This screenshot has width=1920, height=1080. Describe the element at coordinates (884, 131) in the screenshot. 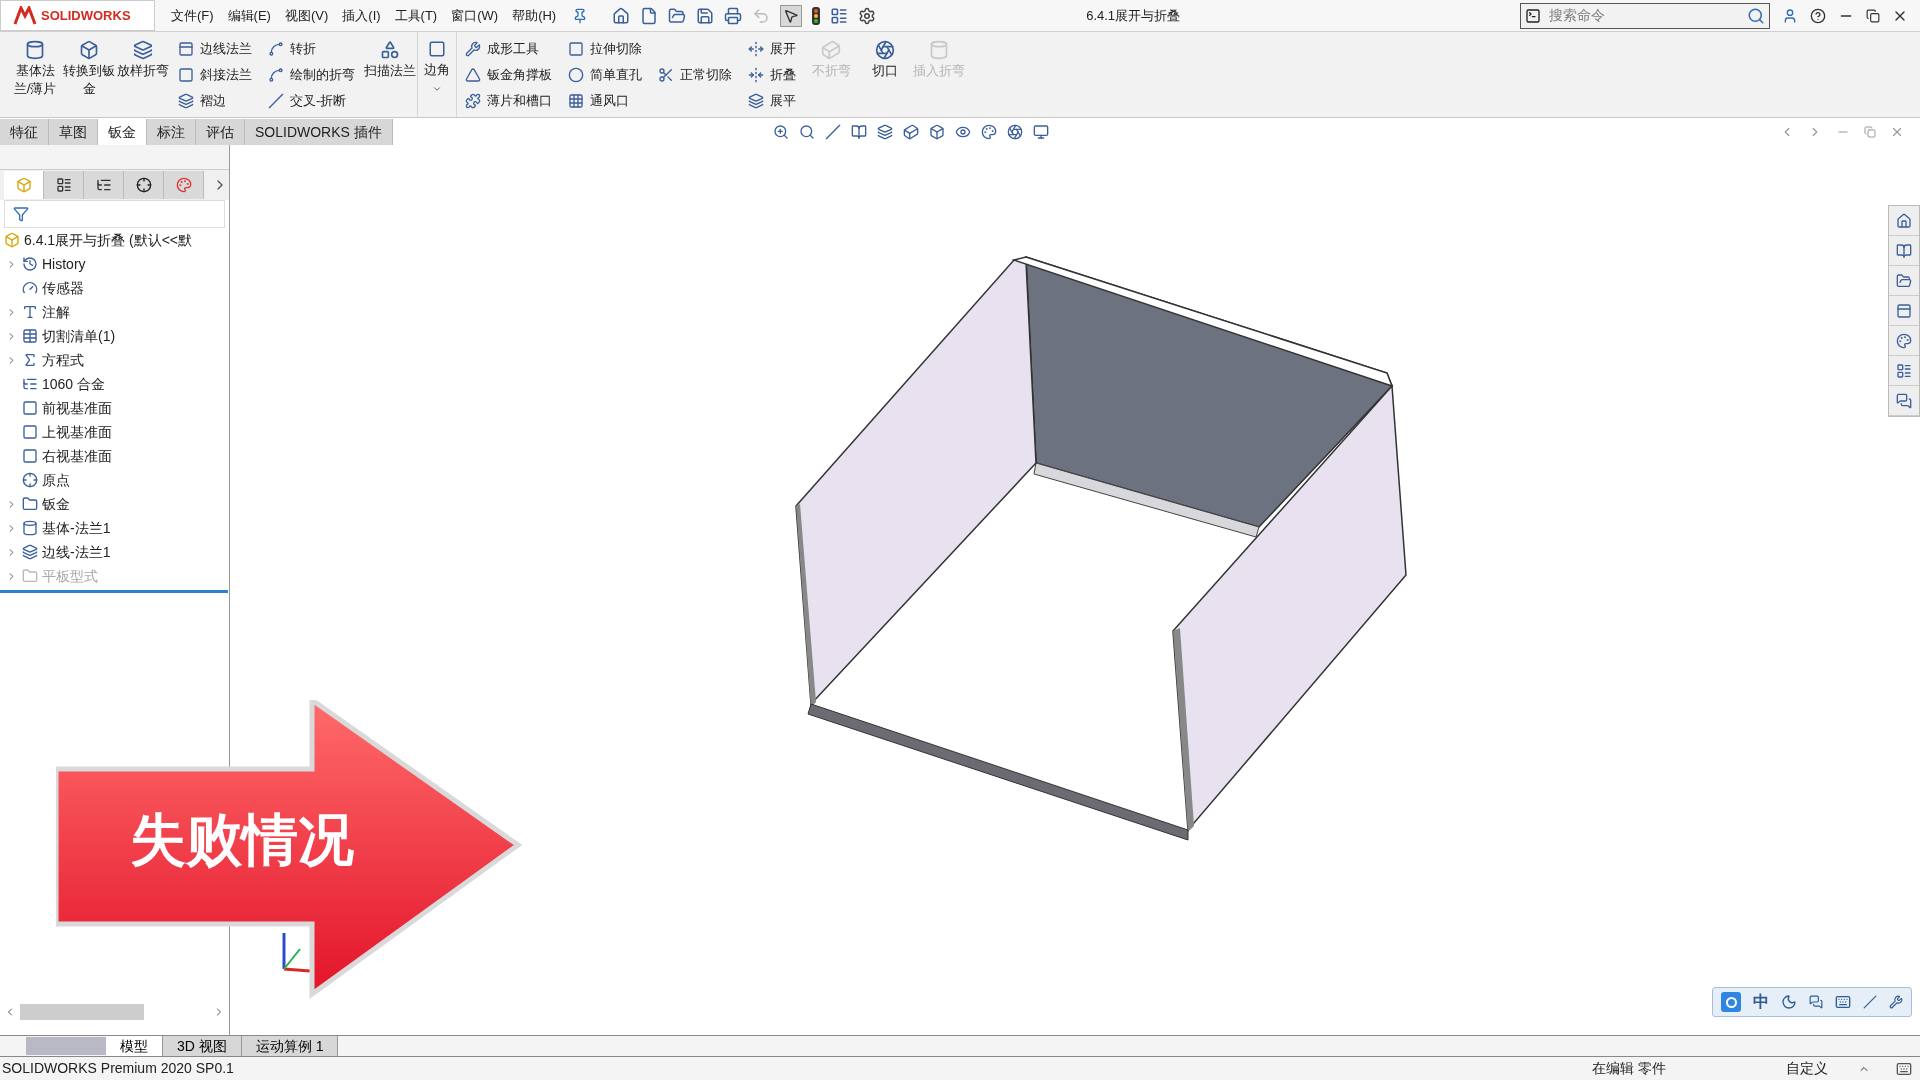

I see `layers-icon` at that location.